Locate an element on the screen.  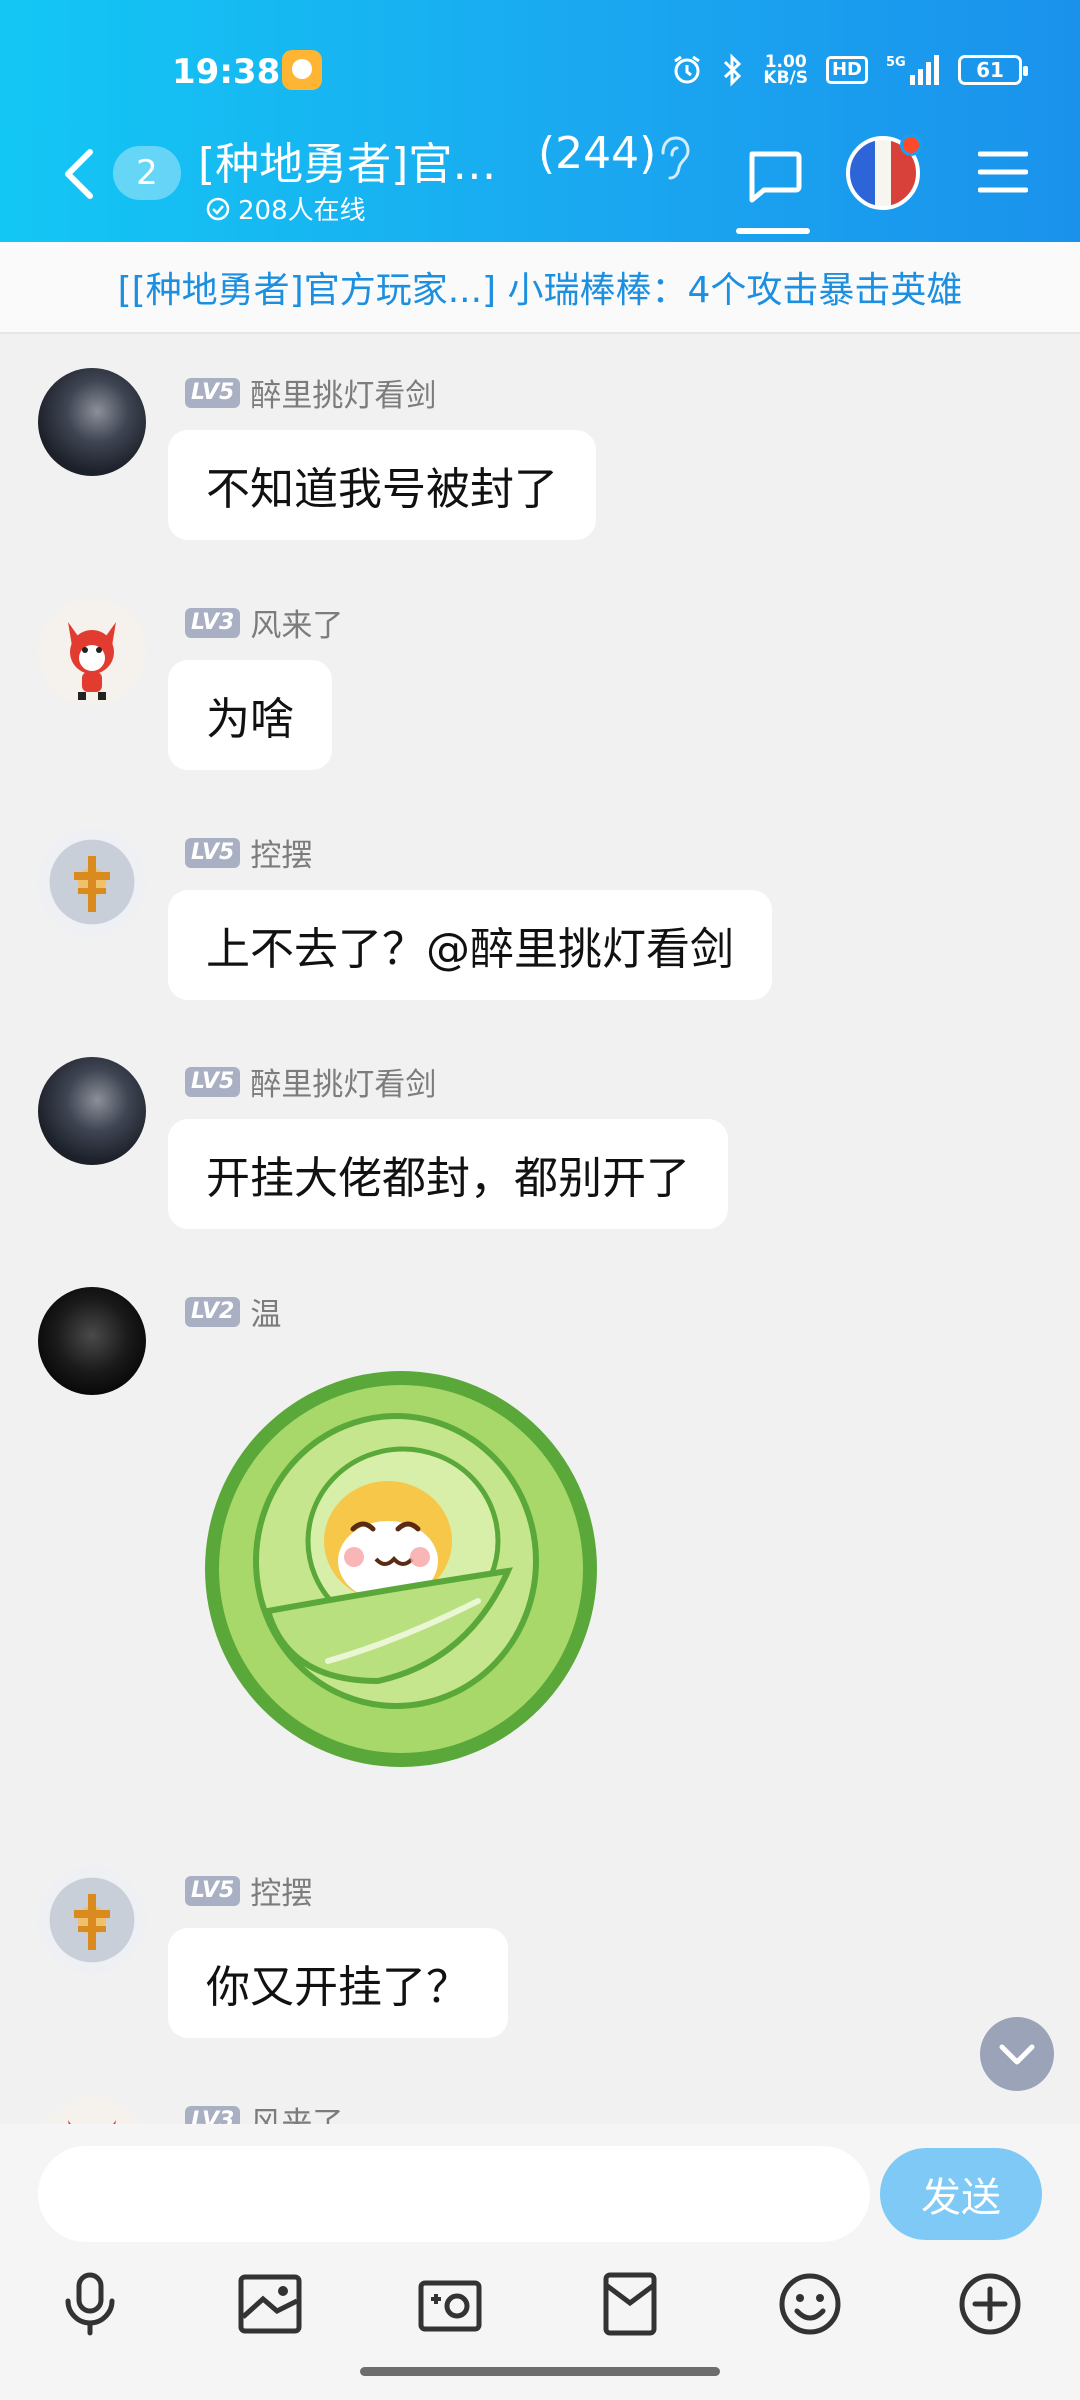
scroll-to-bottom-button is located at coordinates (1017, 2054).